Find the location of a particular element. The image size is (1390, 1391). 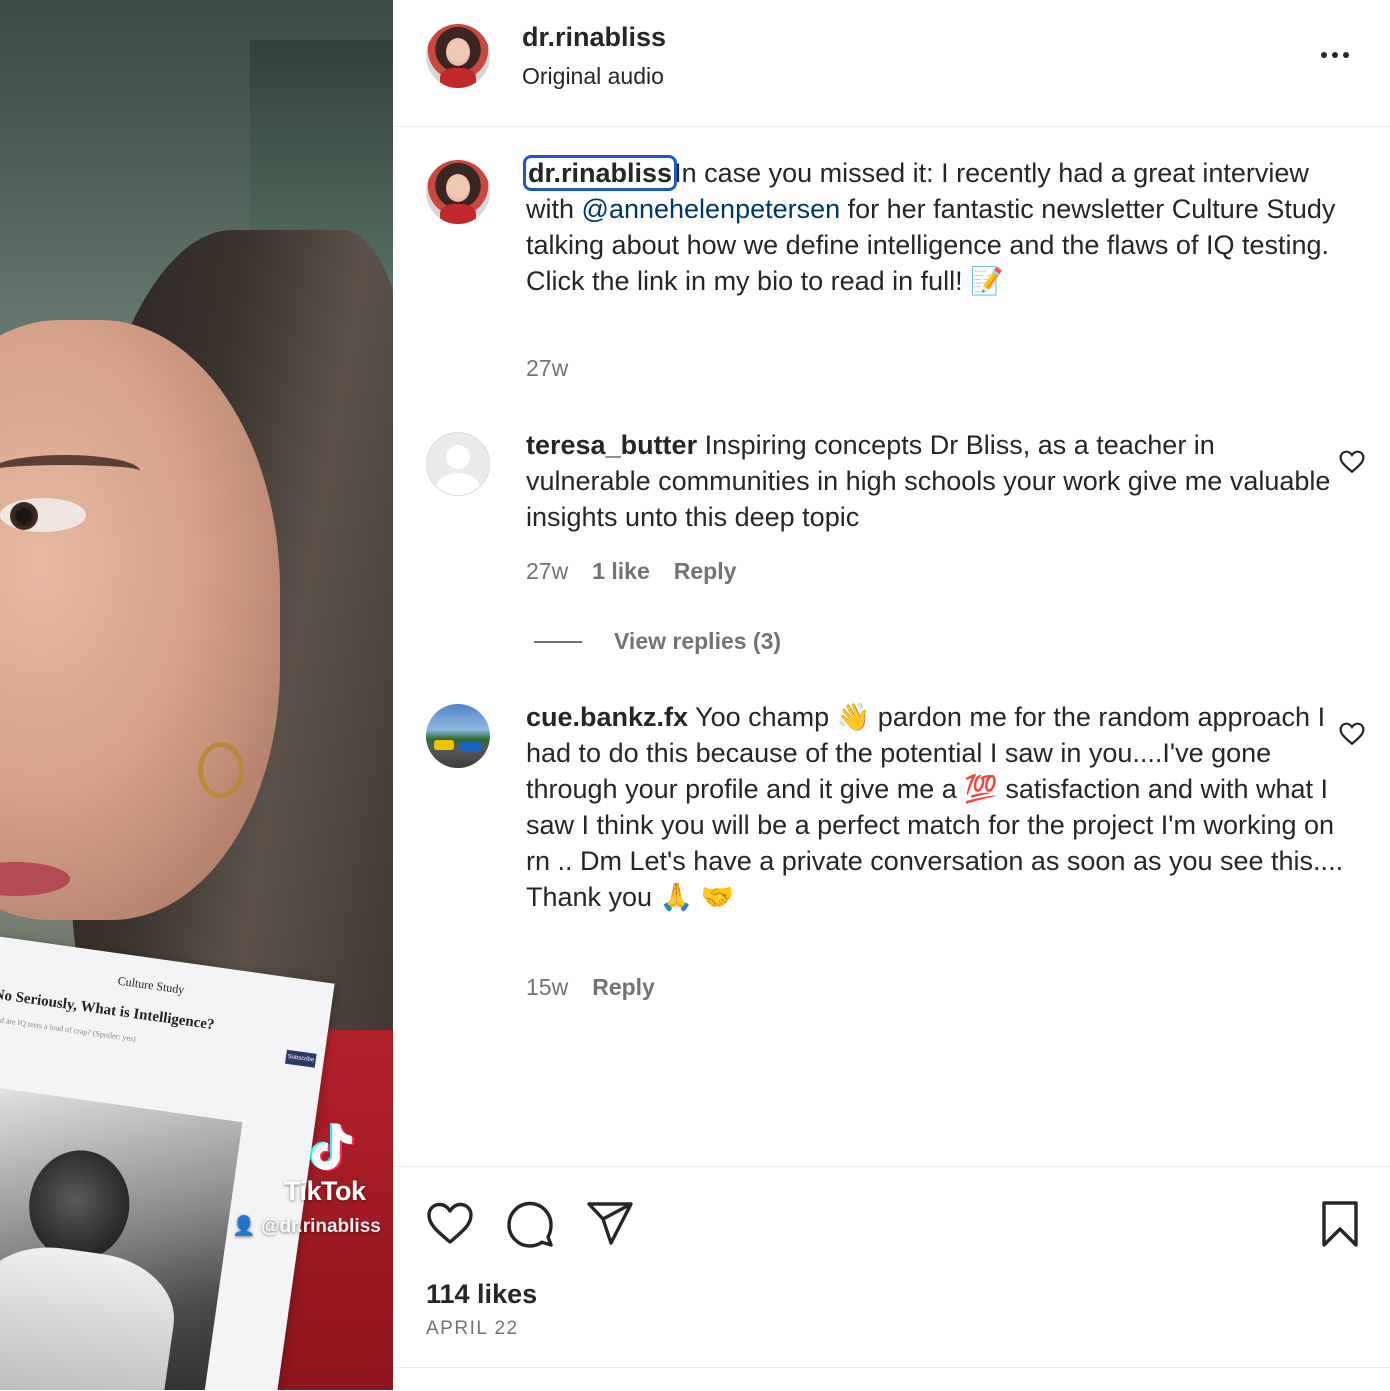

earring is located at coordinates (221, 770).